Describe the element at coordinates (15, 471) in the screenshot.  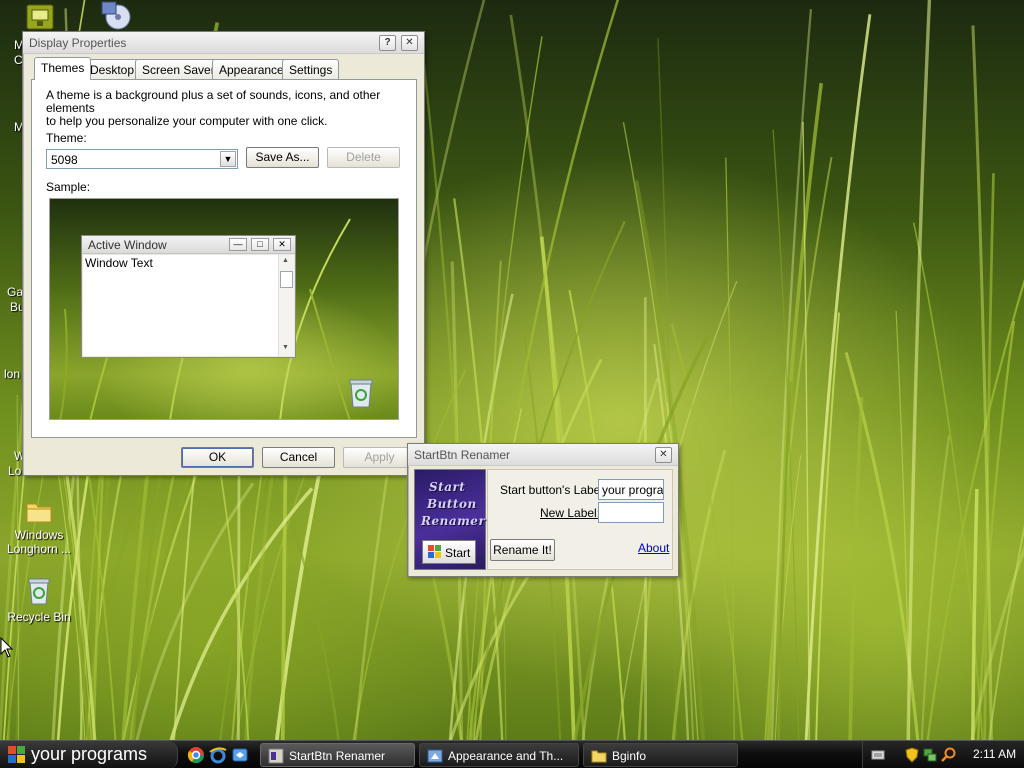
I see `desktop-icon-label-partial: Lo` at that location.